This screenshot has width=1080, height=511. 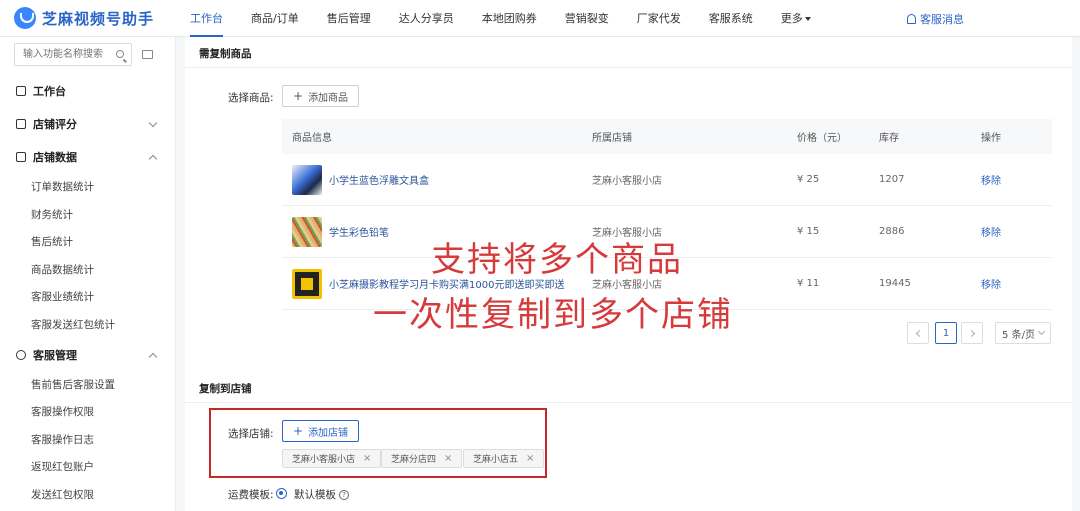 I want to click on sidebar-item-after-sales-stats: 售后统计, so click(x=52, y=241).